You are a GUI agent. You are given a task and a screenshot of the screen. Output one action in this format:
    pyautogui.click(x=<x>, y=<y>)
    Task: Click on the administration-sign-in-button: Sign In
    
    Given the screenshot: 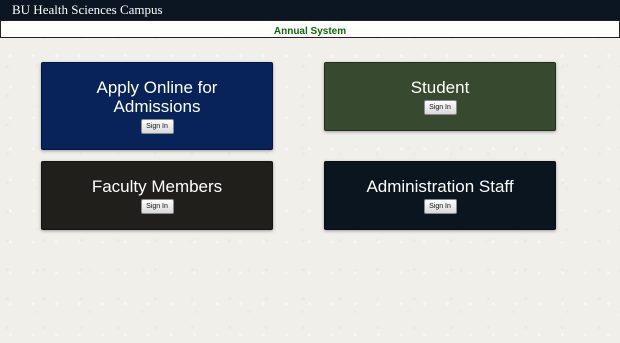 What is the action you would take?
    pyautogui.click(x=440, y=206)
    